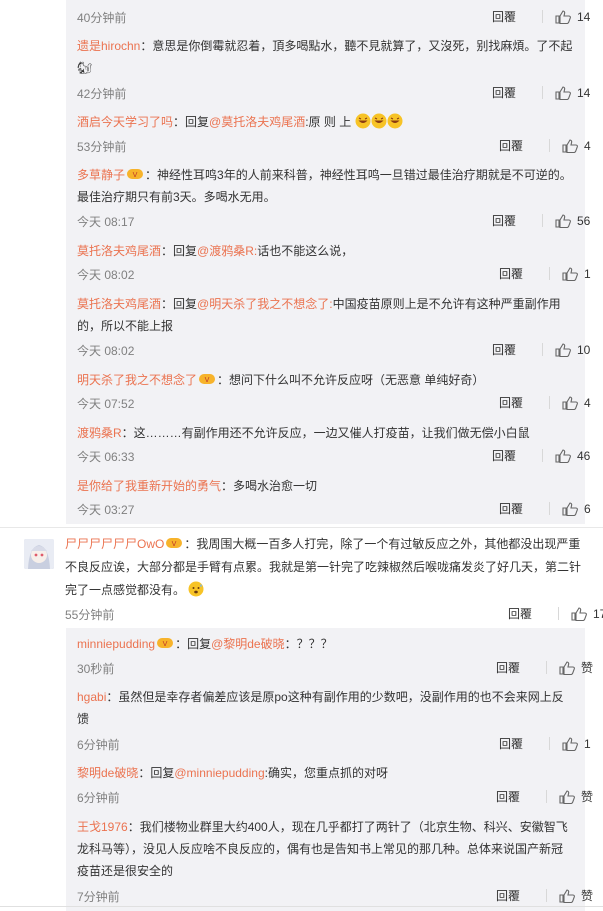 The image size is (603, 911). I want to click on comment-actions: 回覆 6, so click(545, 508).